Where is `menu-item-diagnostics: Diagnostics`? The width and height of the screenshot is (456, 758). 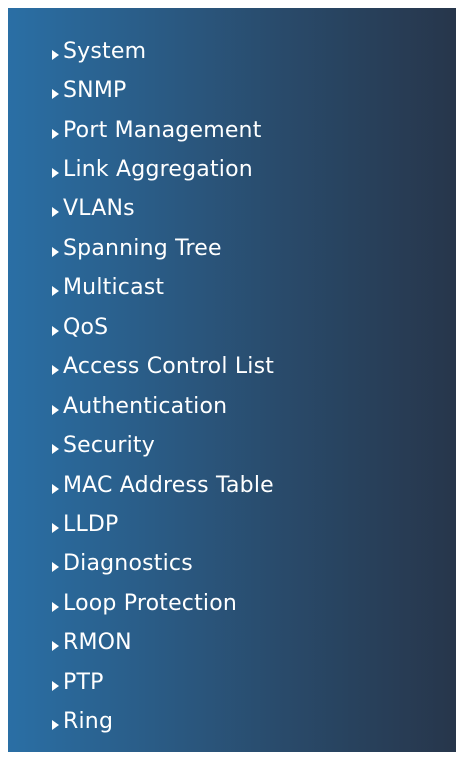 menu-item-diagnostics: Diagnostics is located at coordinates (163, 564).